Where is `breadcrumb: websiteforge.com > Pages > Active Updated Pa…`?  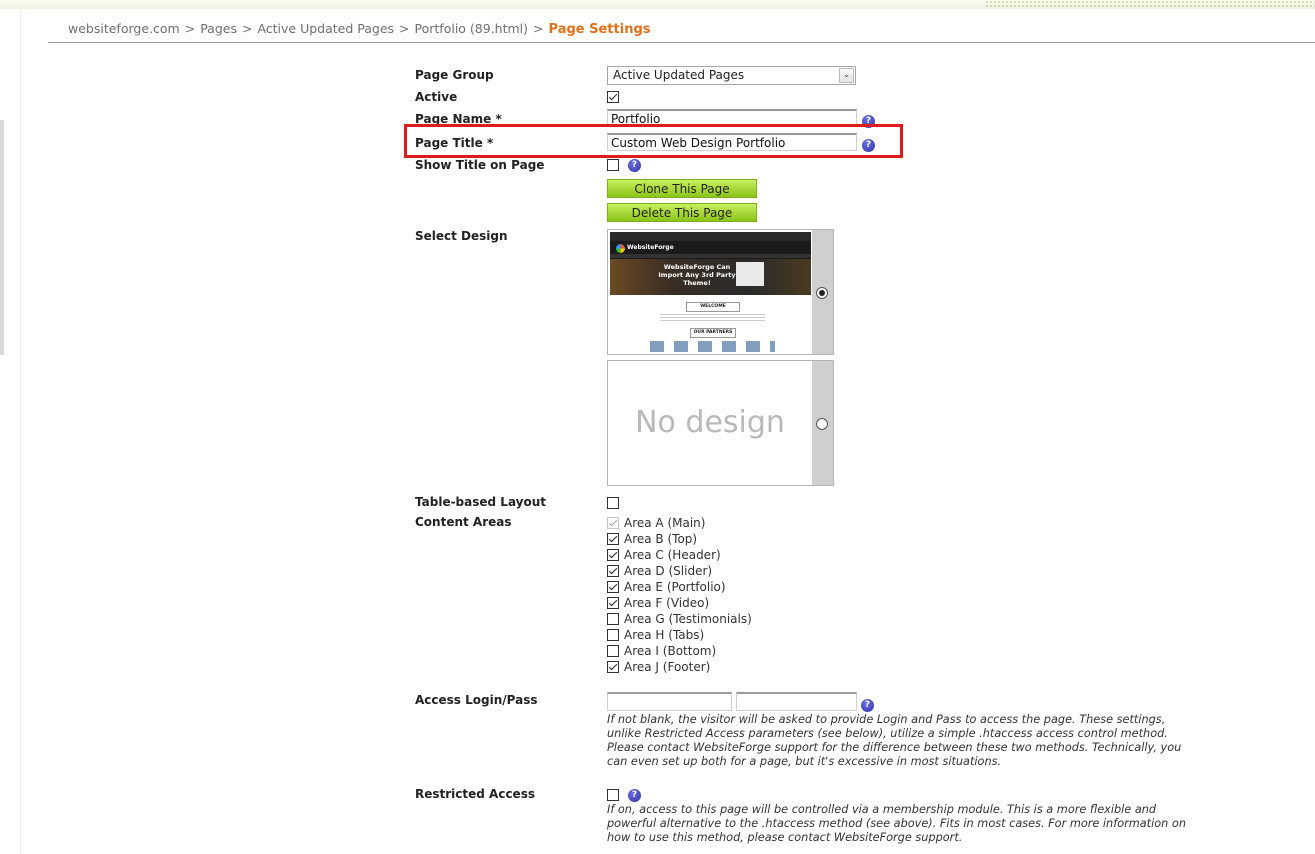
breadcrumb: websiteforge.com > Pages > Active Updated Pa… is located at coordinates (359, 29).